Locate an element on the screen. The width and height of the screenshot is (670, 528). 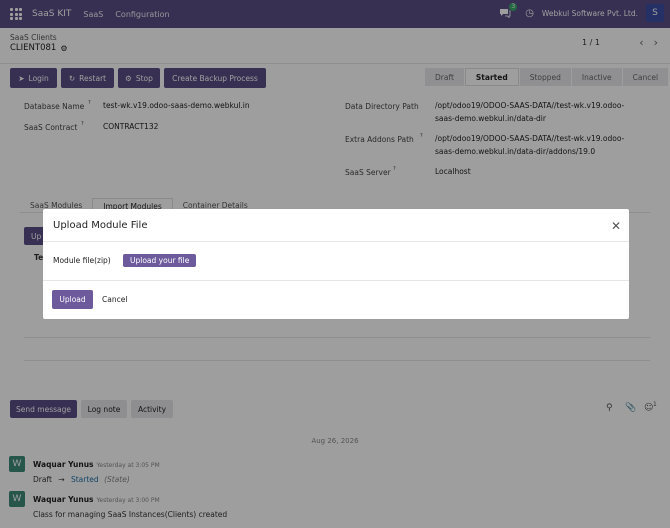
upload-button: Upload is located at coordinates (72, 299).